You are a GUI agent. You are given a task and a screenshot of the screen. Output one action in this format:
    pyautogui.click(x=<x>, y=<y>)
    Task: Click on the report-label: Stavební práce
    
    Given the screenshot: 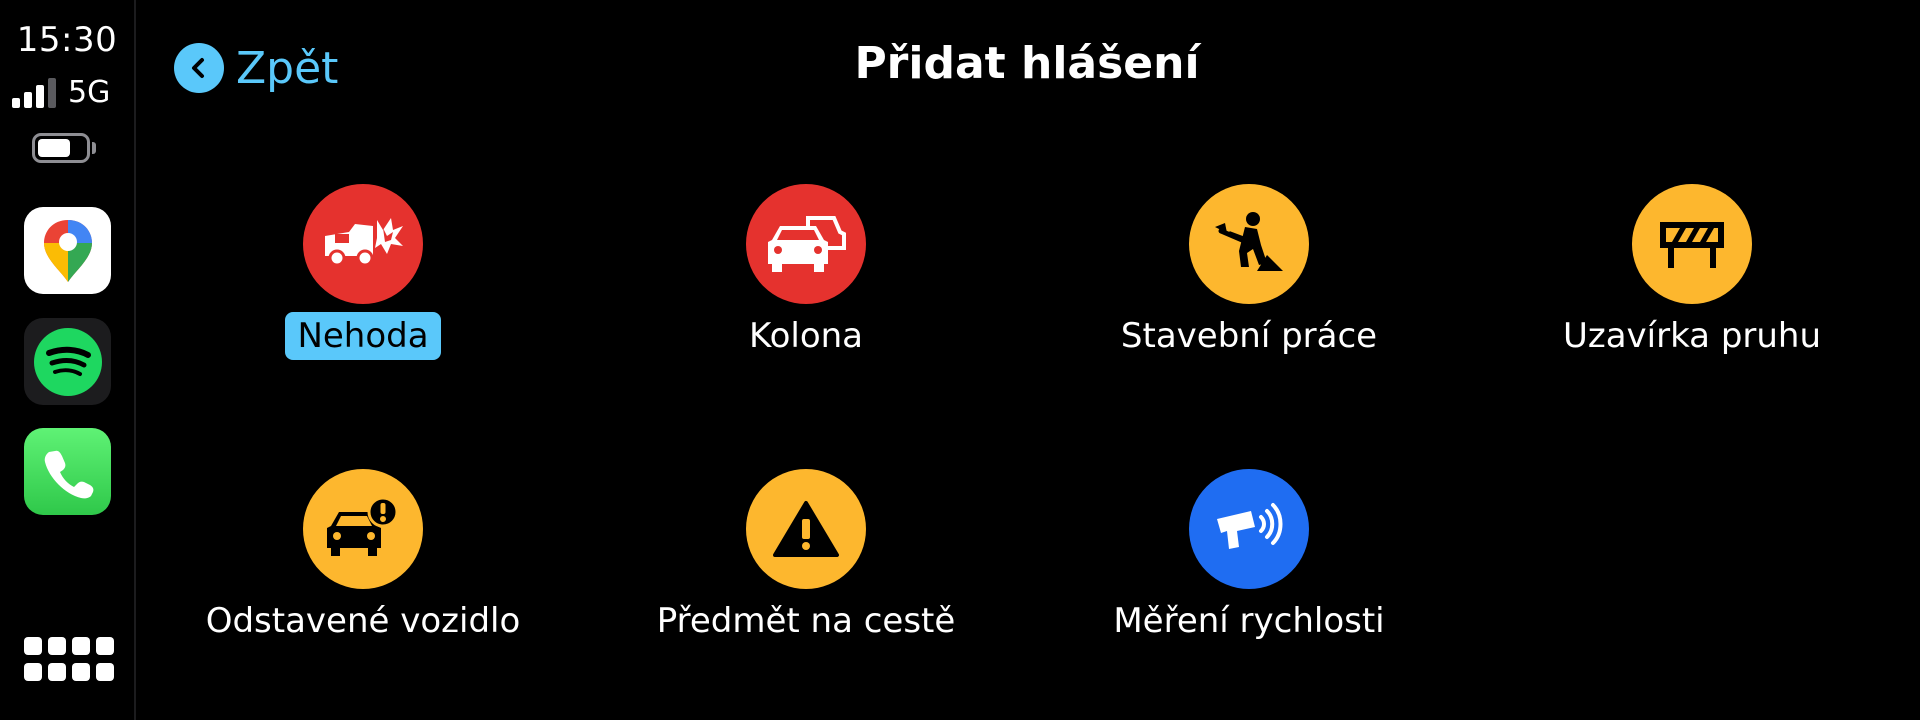 What is the action you would take?
    pyautogui.click(x=1249, y=336)
    